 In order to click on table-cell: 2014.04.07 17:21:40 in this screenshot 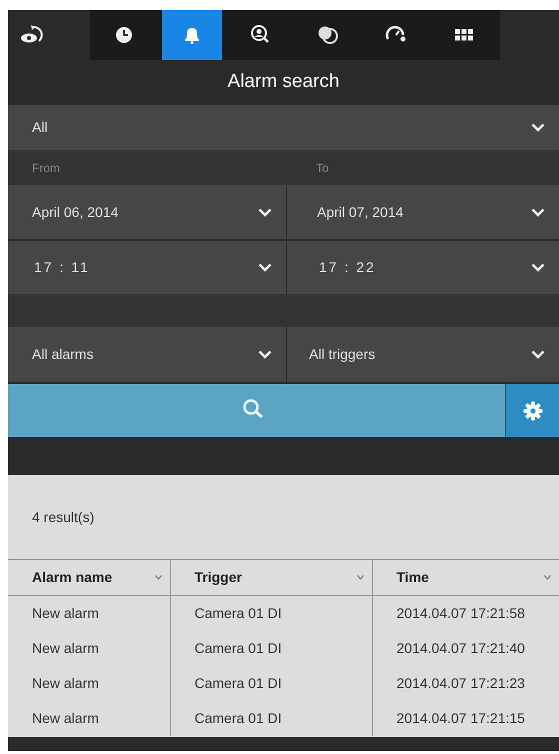, I will do `click(465, 648)`.